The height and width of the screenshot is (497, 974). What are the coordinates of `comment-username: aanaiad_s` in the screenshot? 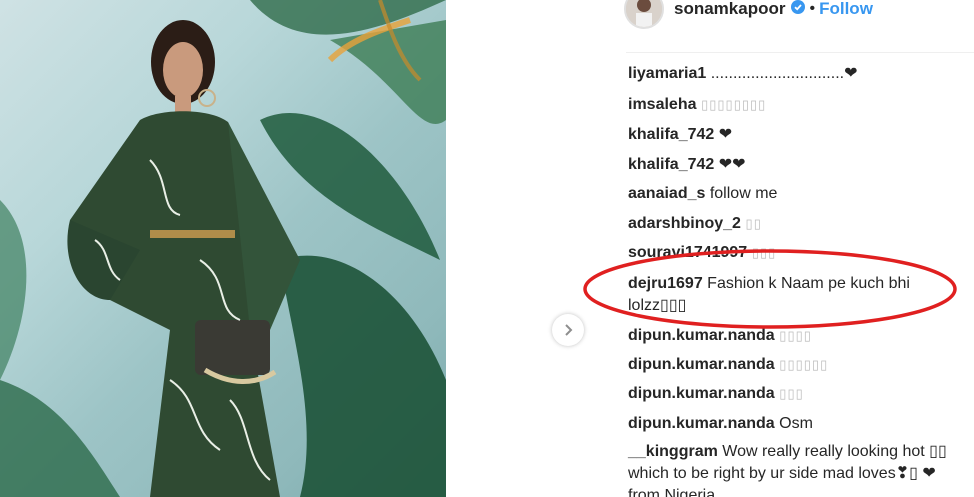 It's located at (666, 193).